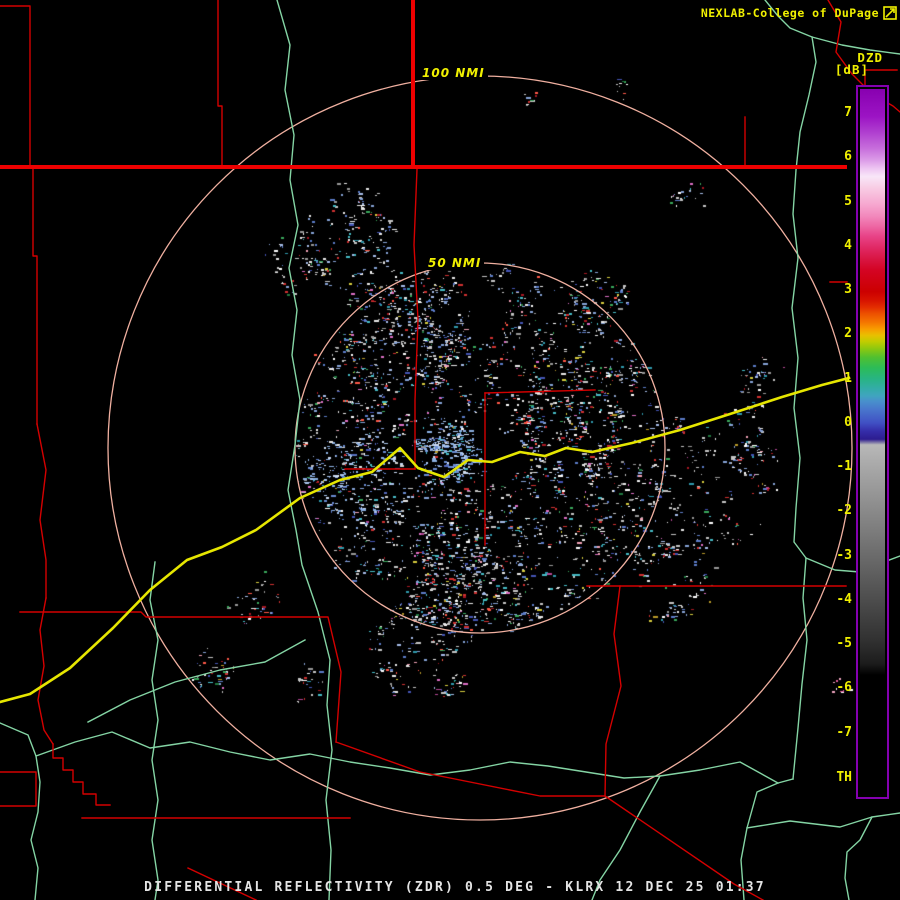  Describe the element at coordinates (848, 378) in the screenshot. I see `colorbar-tick-label: 1` at that location.